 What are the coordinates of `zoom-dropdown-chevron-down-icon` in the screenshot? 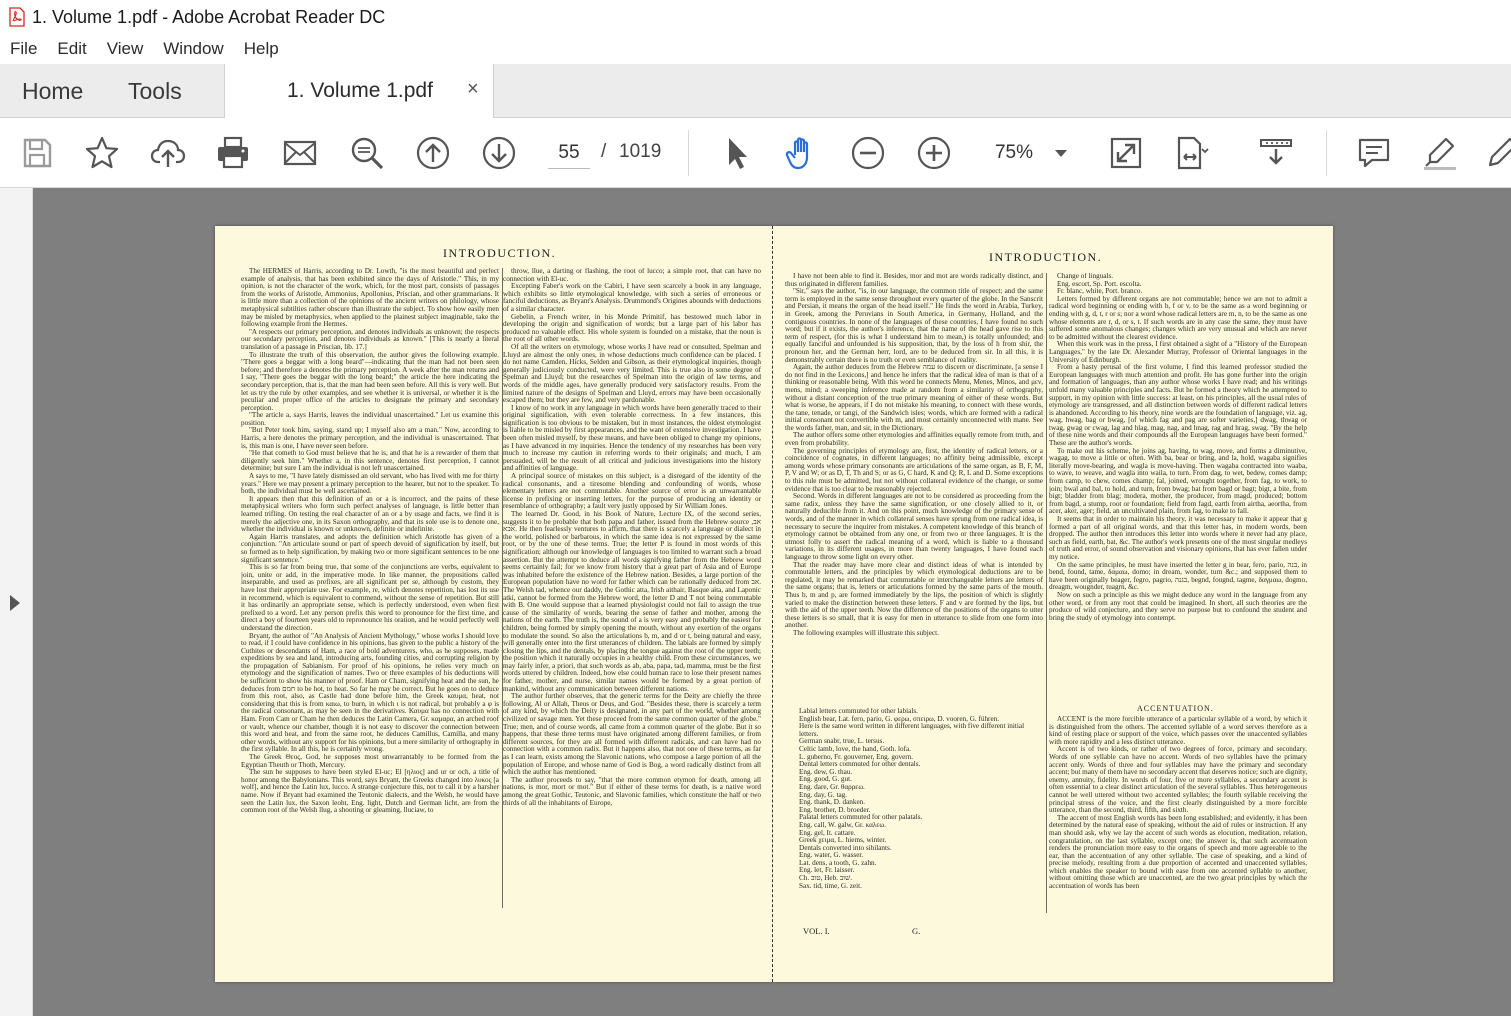 It's located at (1061, 153).